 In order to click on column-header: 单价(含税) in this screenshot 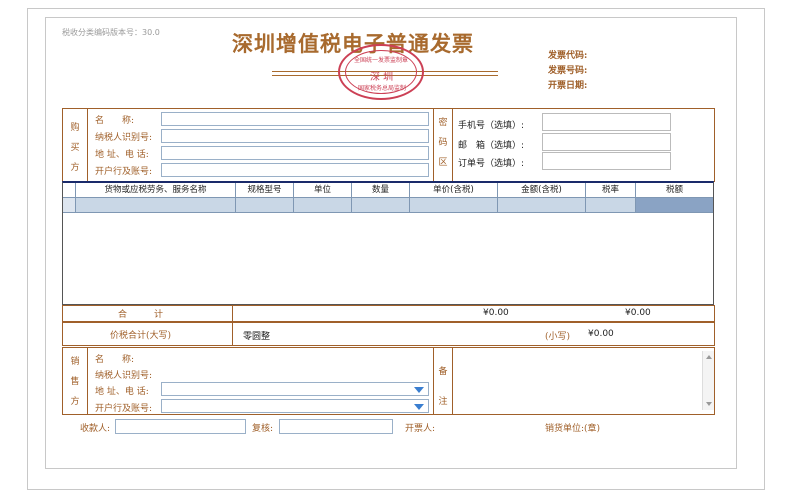, I will do `click(454, 190)`.